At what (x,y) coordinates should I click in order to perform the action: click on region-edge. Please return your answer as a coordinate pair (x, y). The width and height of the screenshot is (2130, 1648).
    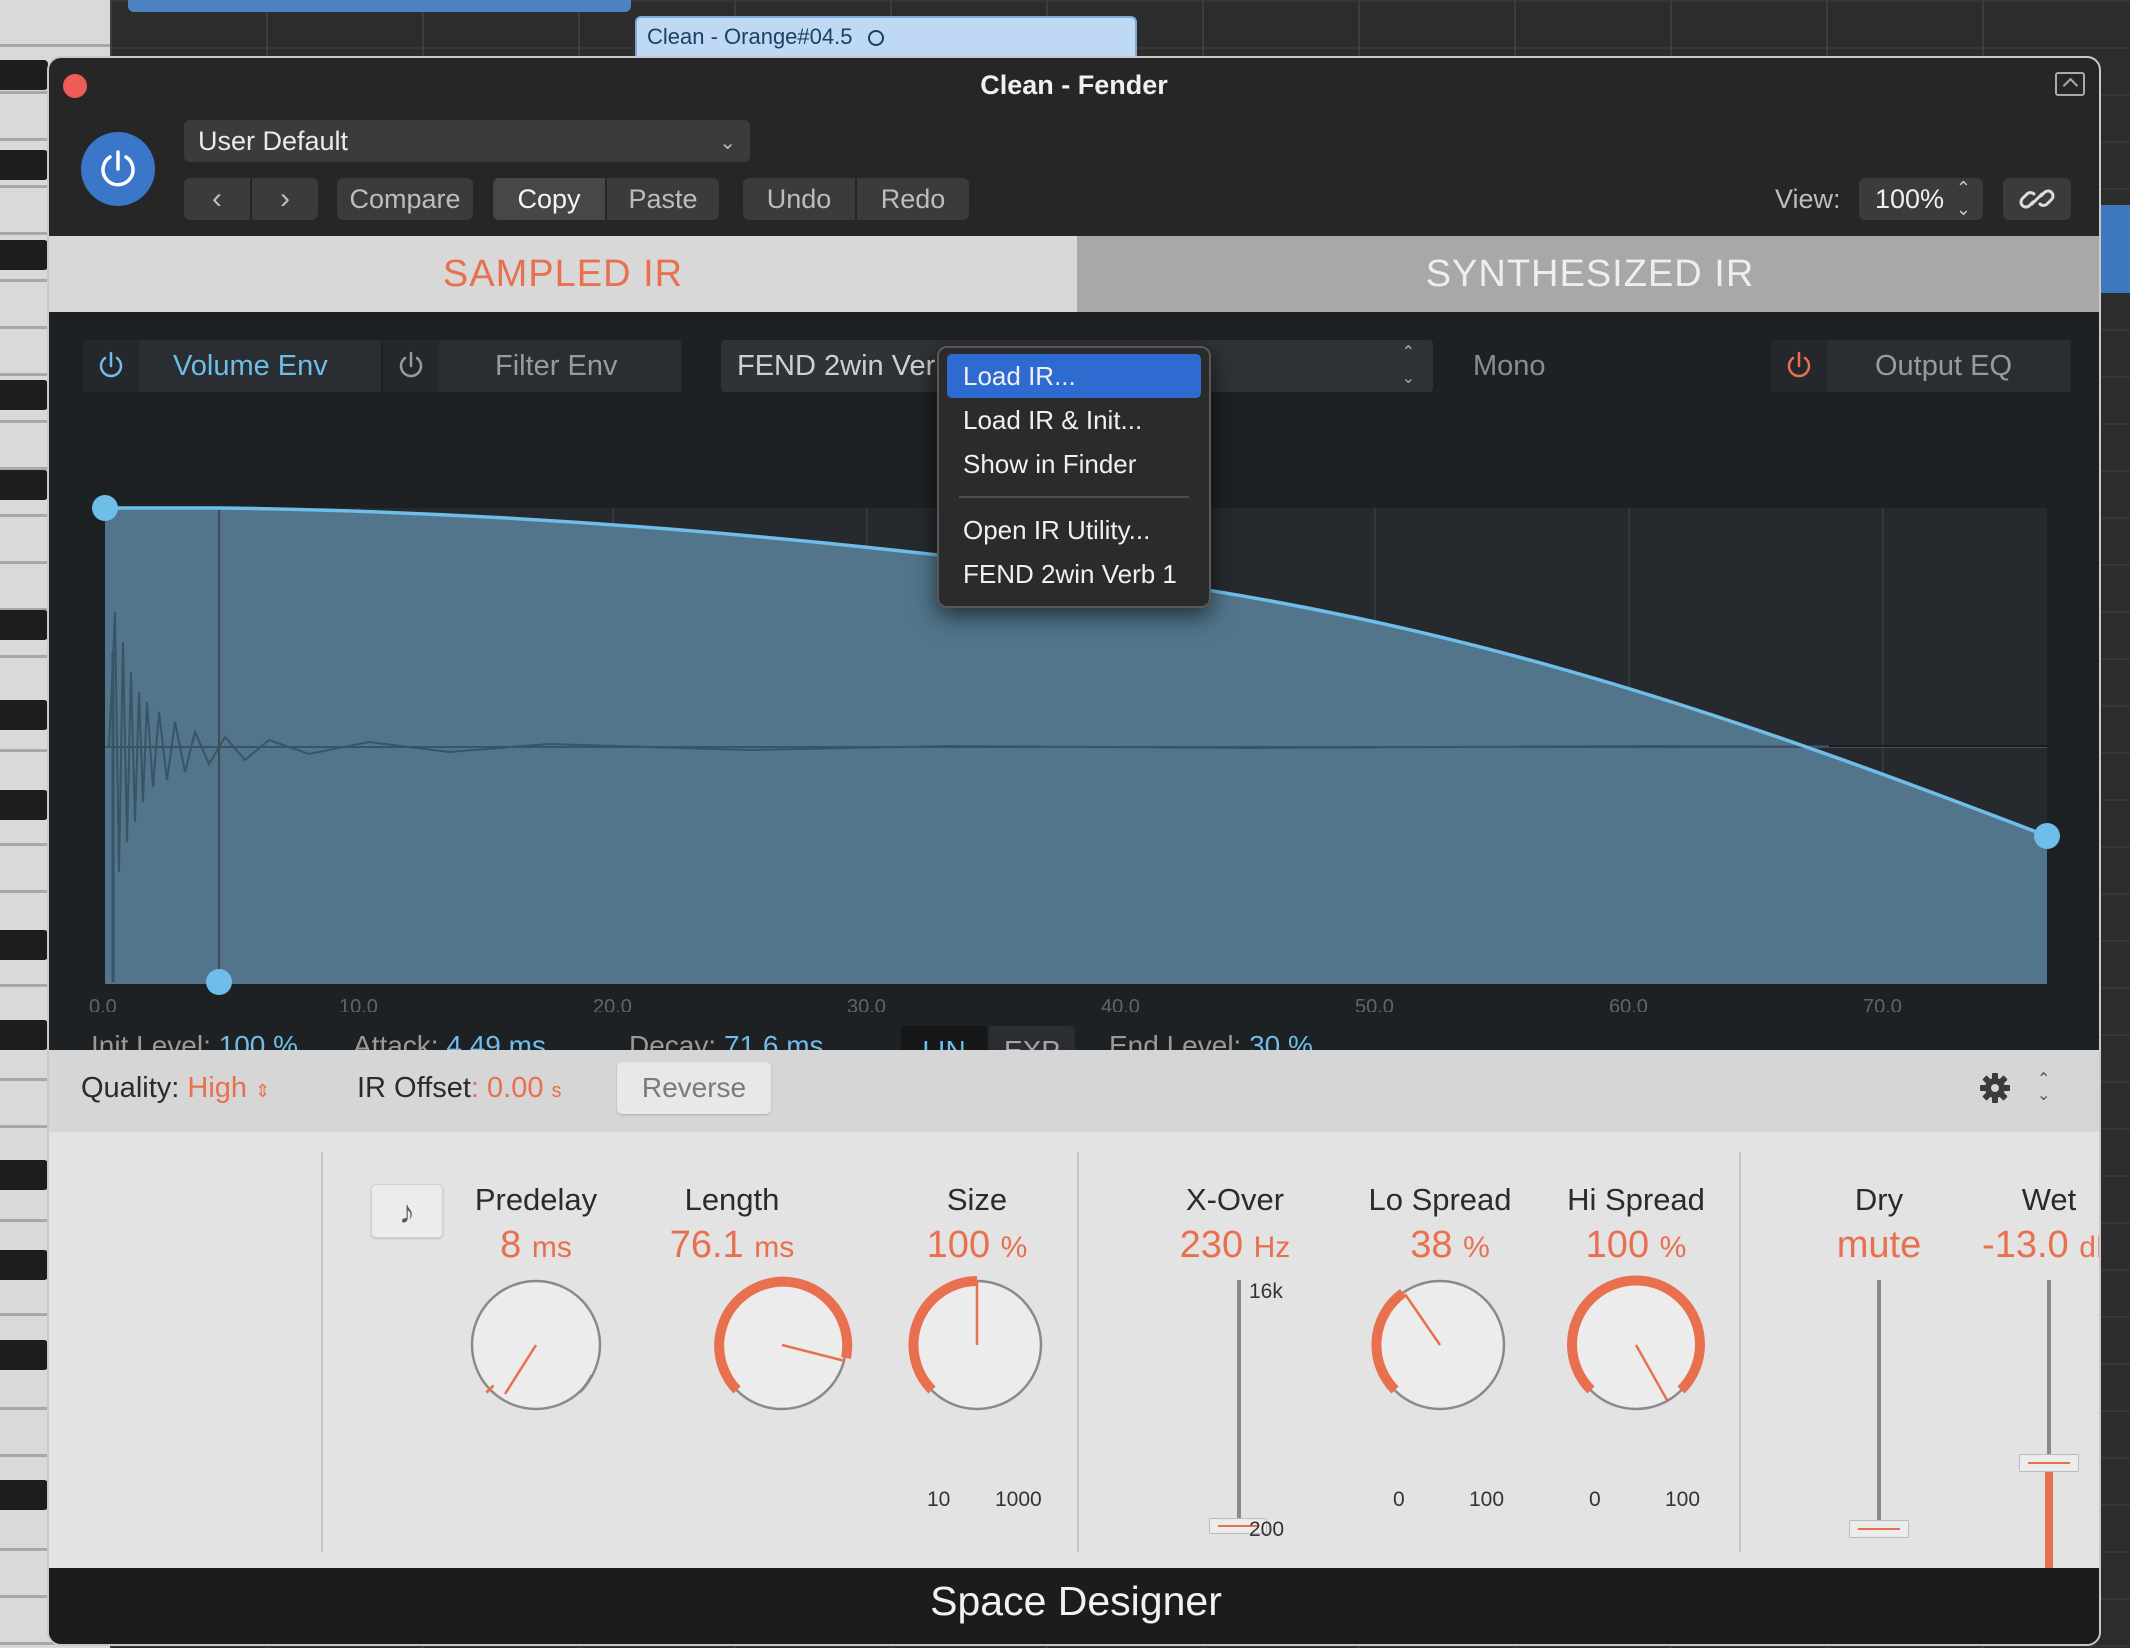
    Looking at the image, I should click on (2115, 249).